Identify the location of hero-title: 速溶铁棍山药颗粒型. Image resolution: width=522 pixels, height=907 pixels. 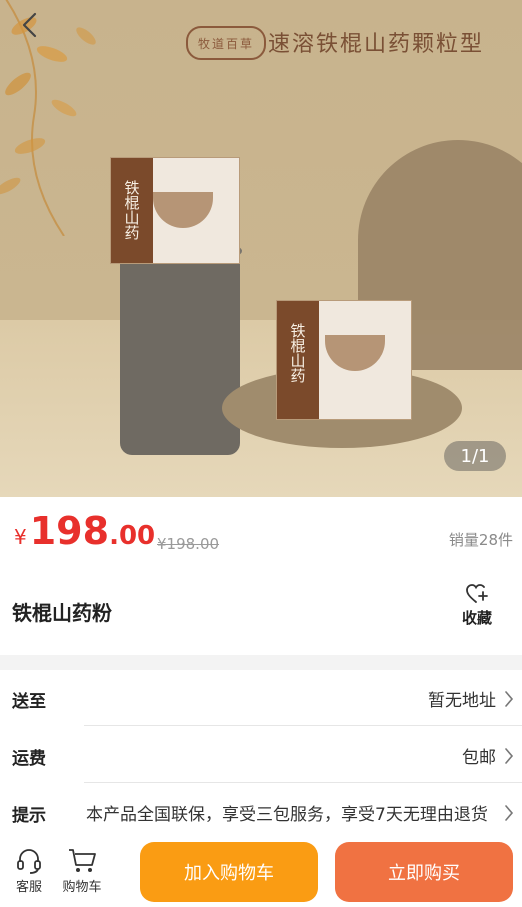
(376, 44).